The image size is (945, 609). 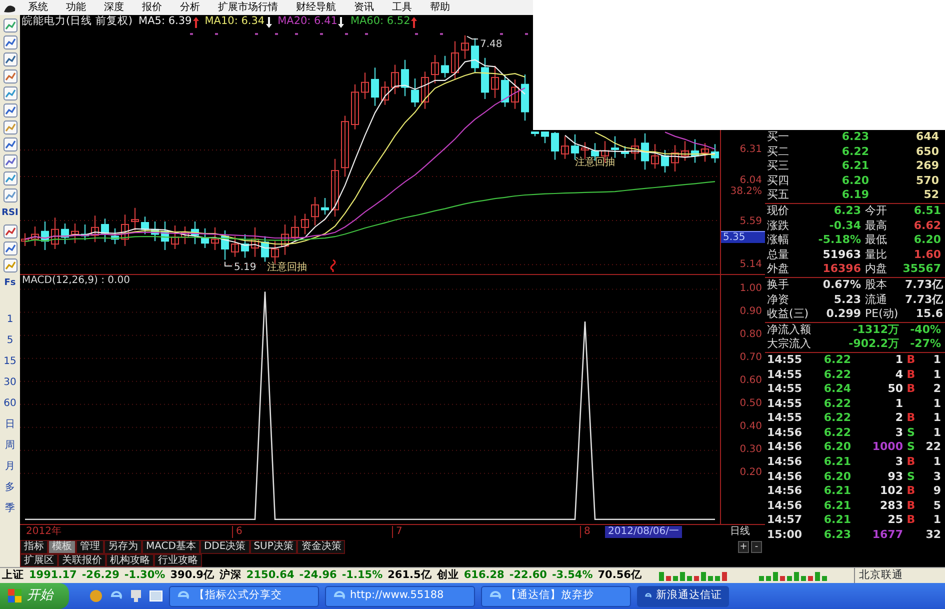 What do you see at coordinates (38, 7) in the screenshot?
I see `menu-item: 系统` at bounding box center [38, 7].